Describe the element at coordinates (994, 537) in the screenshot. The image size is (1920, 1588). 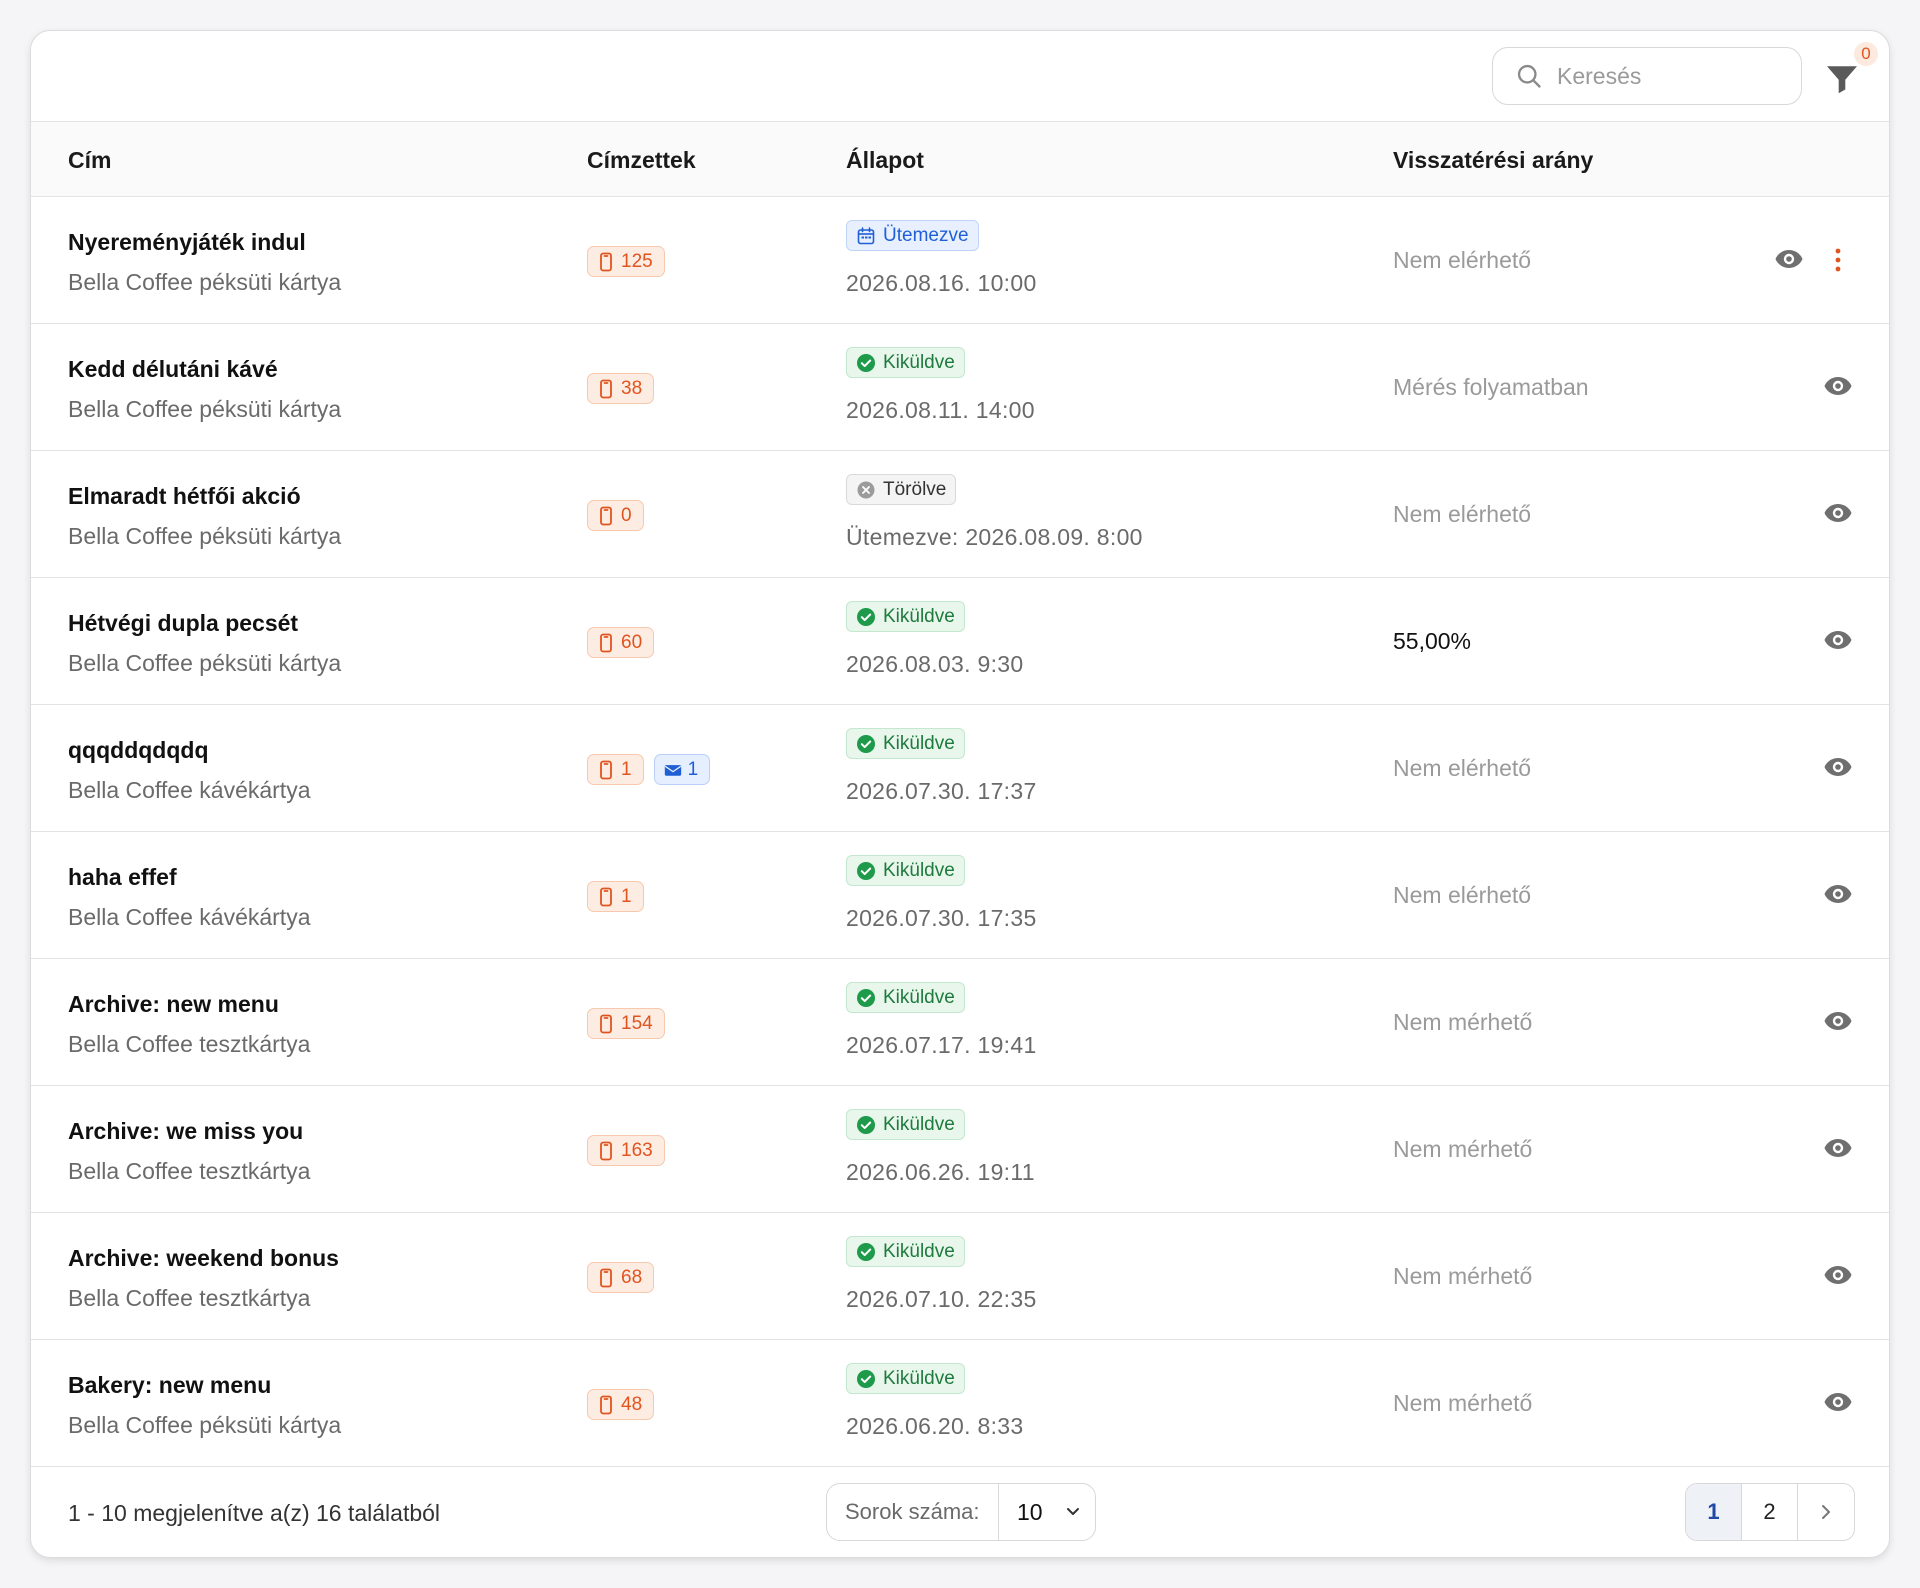
I see `status-date: Ütemezve: 2026.08.09. 8:00` at that location.